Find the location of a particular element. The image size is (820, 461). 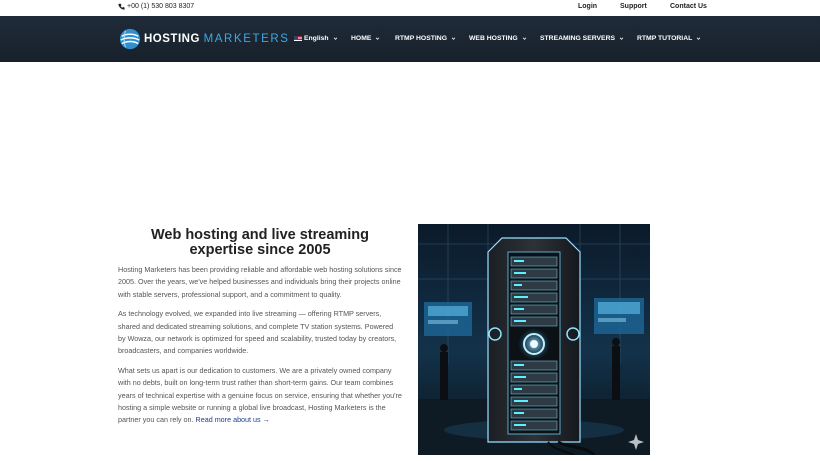

nav-rtmp-tutorial: RTMP TUTORIAL is located at coordinates (669, 38).